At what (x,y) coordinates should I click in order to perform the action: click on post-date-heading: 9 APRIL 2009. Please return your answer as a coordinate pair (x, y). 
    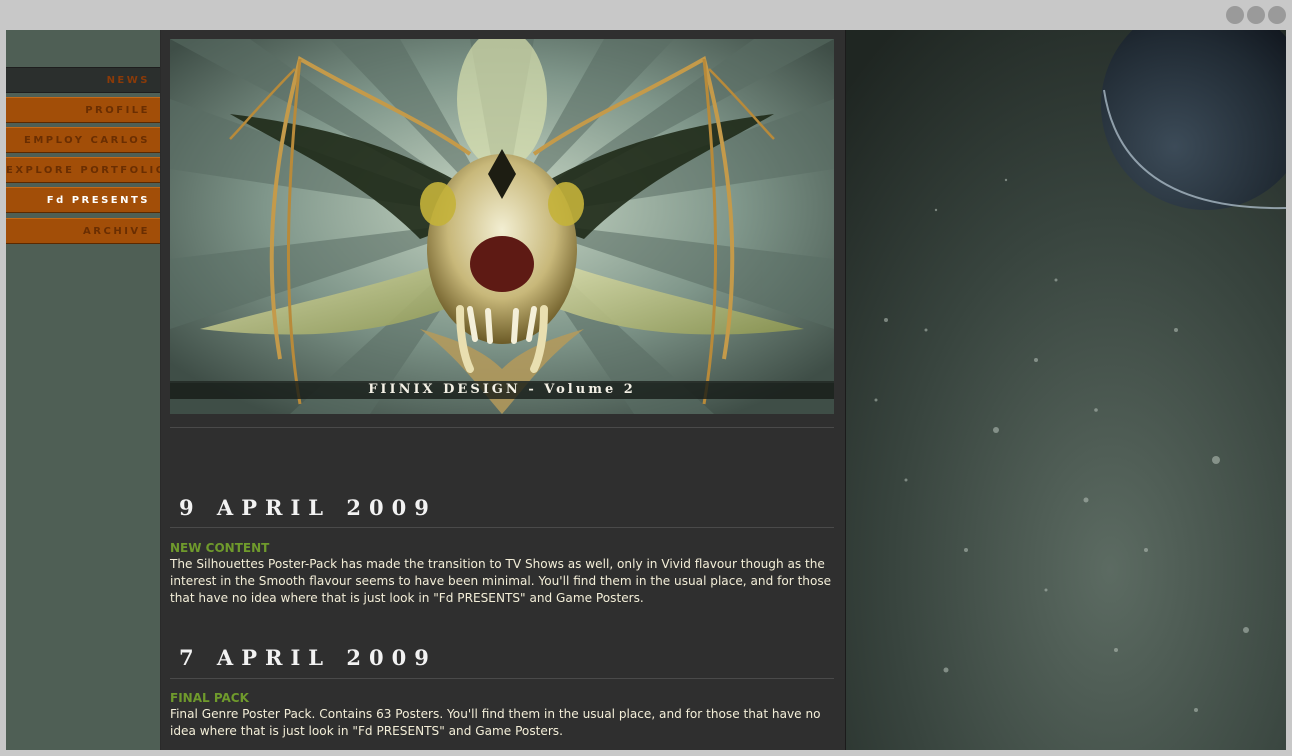
    Looking at the image, I should click on (308, 507).